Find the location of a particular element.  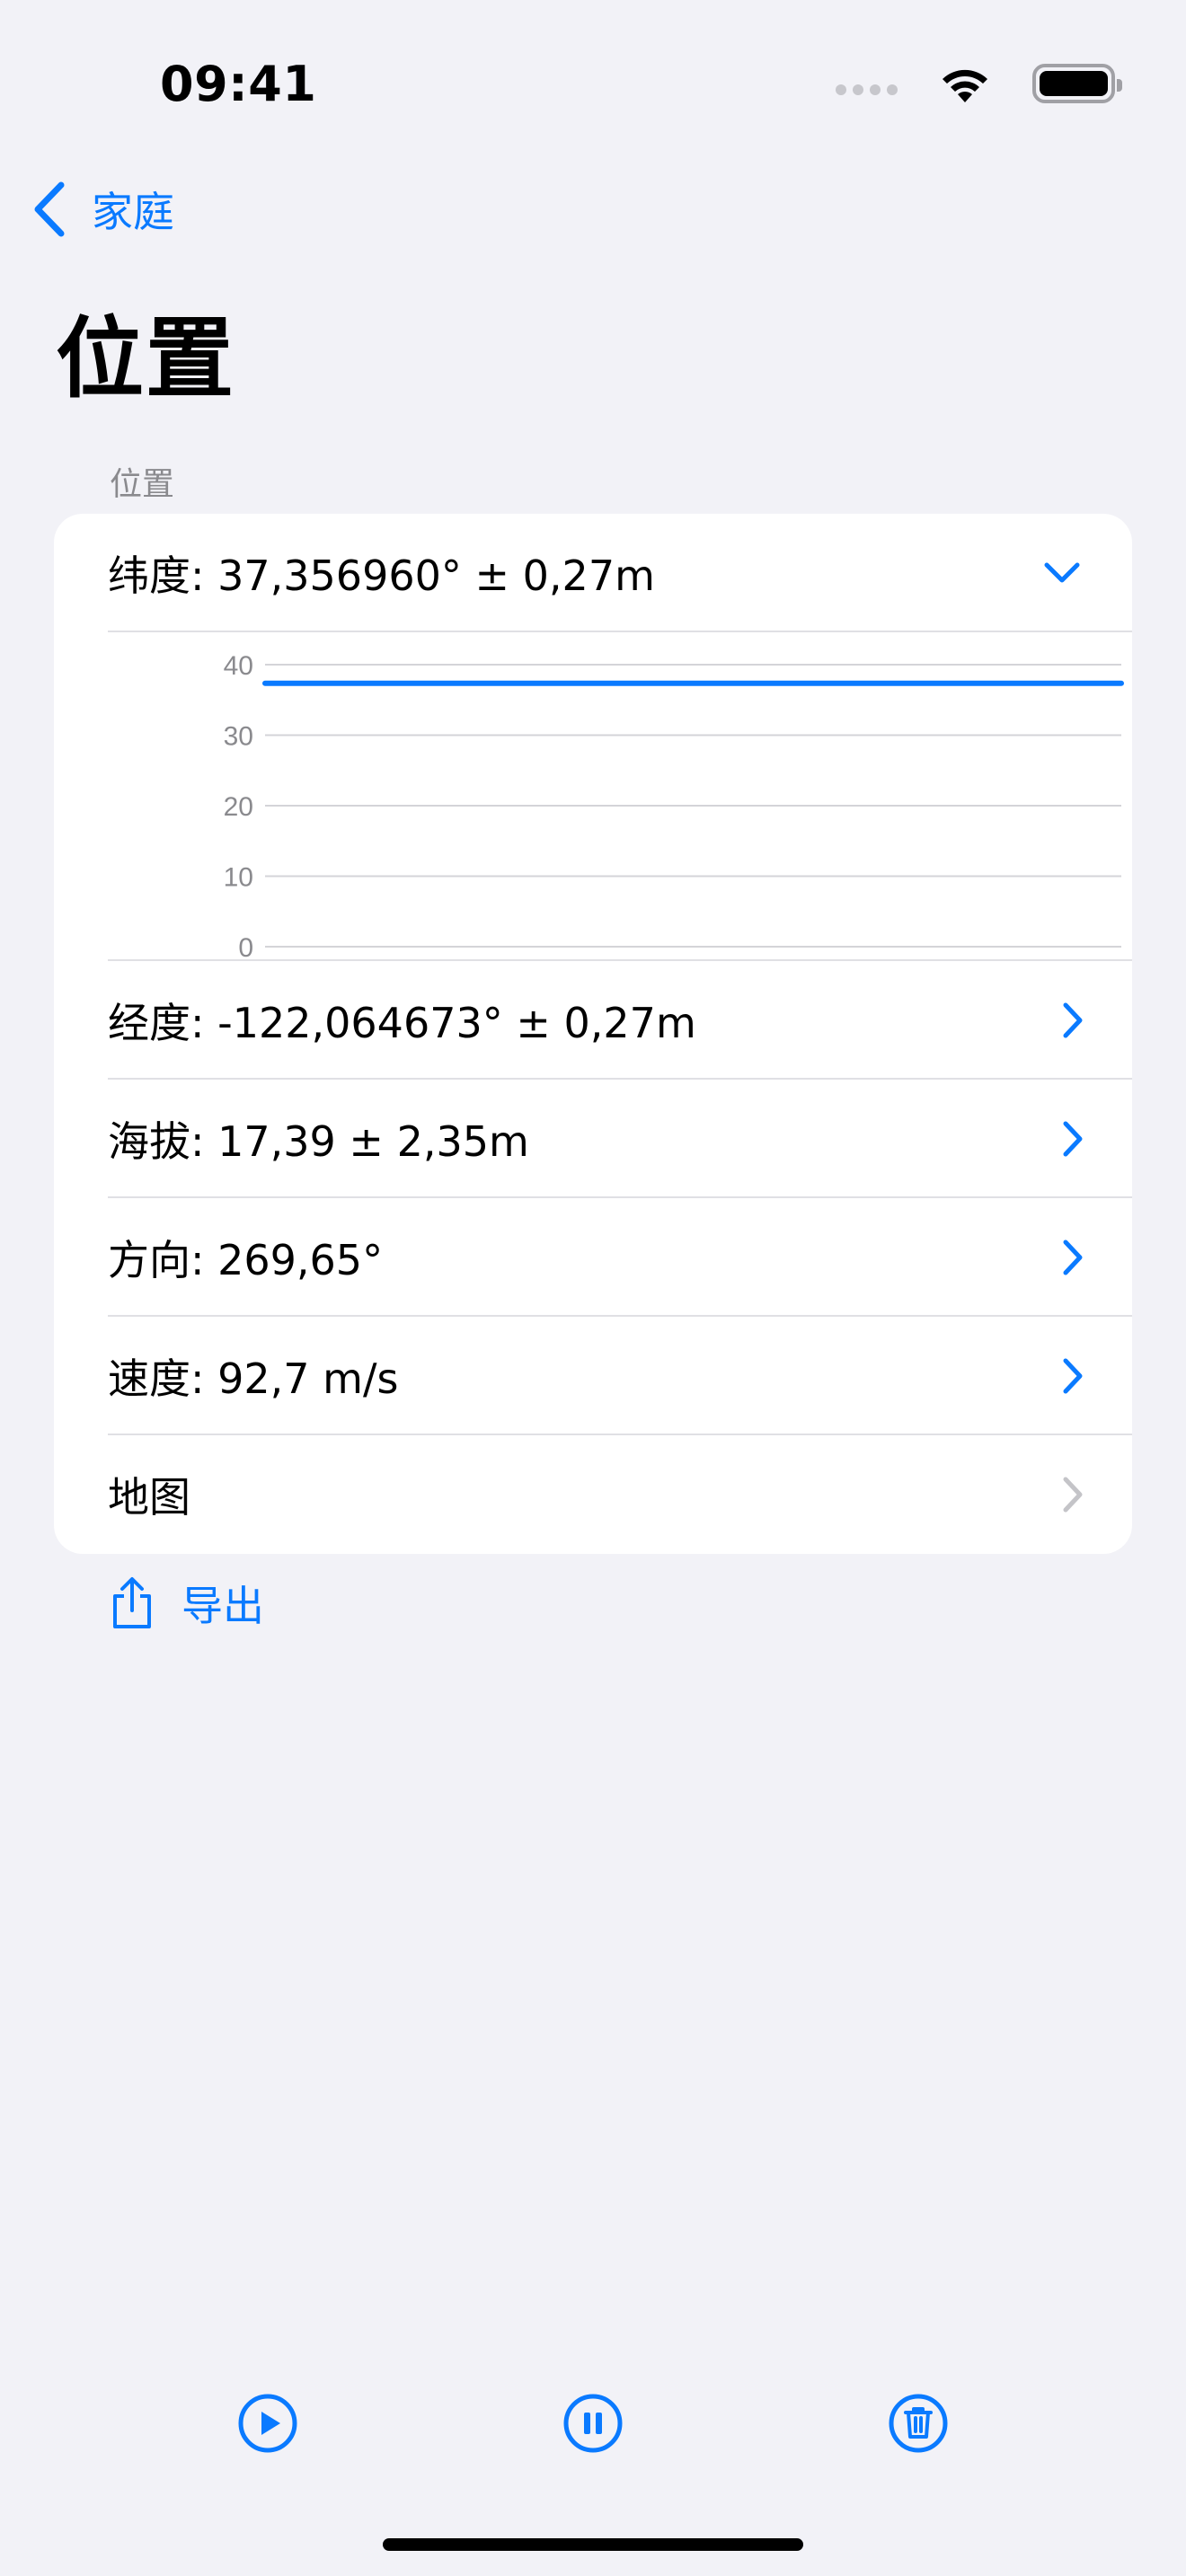

heading-label: 方向: 269,65° is located at coordinates (246, 1260).